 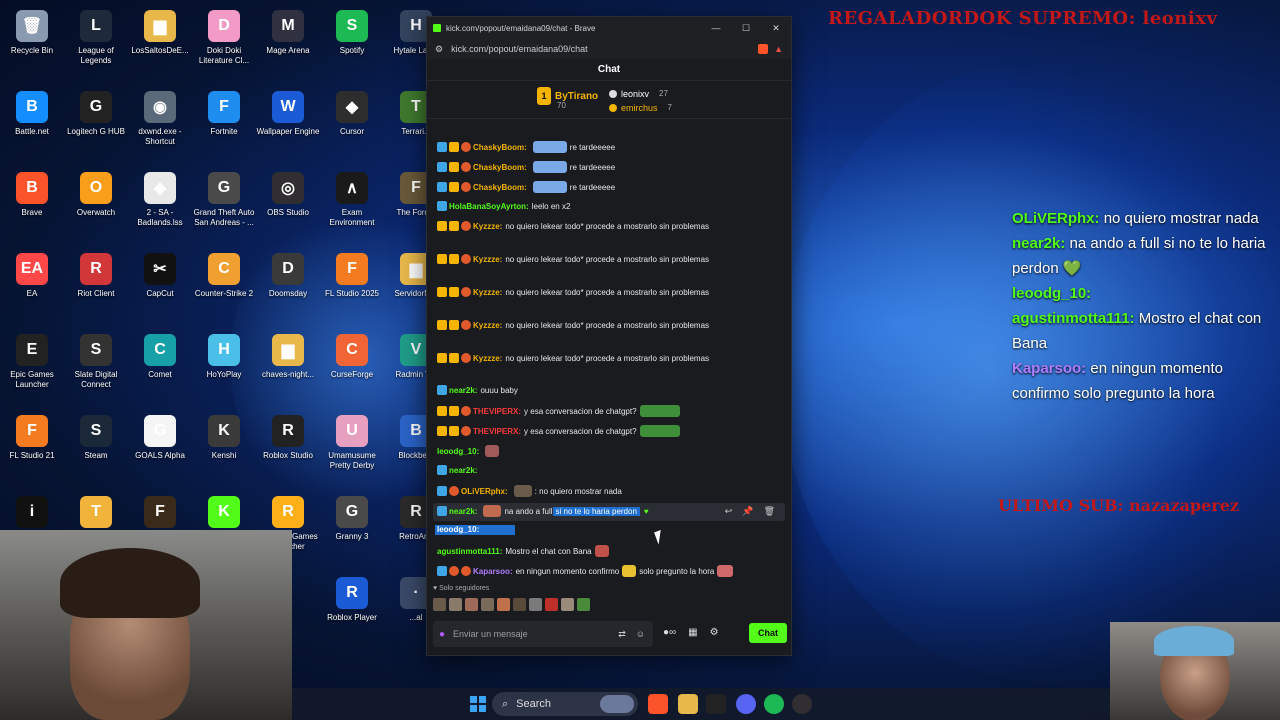 I want to click on desktop-icon: D Doomsday, so click(x=288, y=273).